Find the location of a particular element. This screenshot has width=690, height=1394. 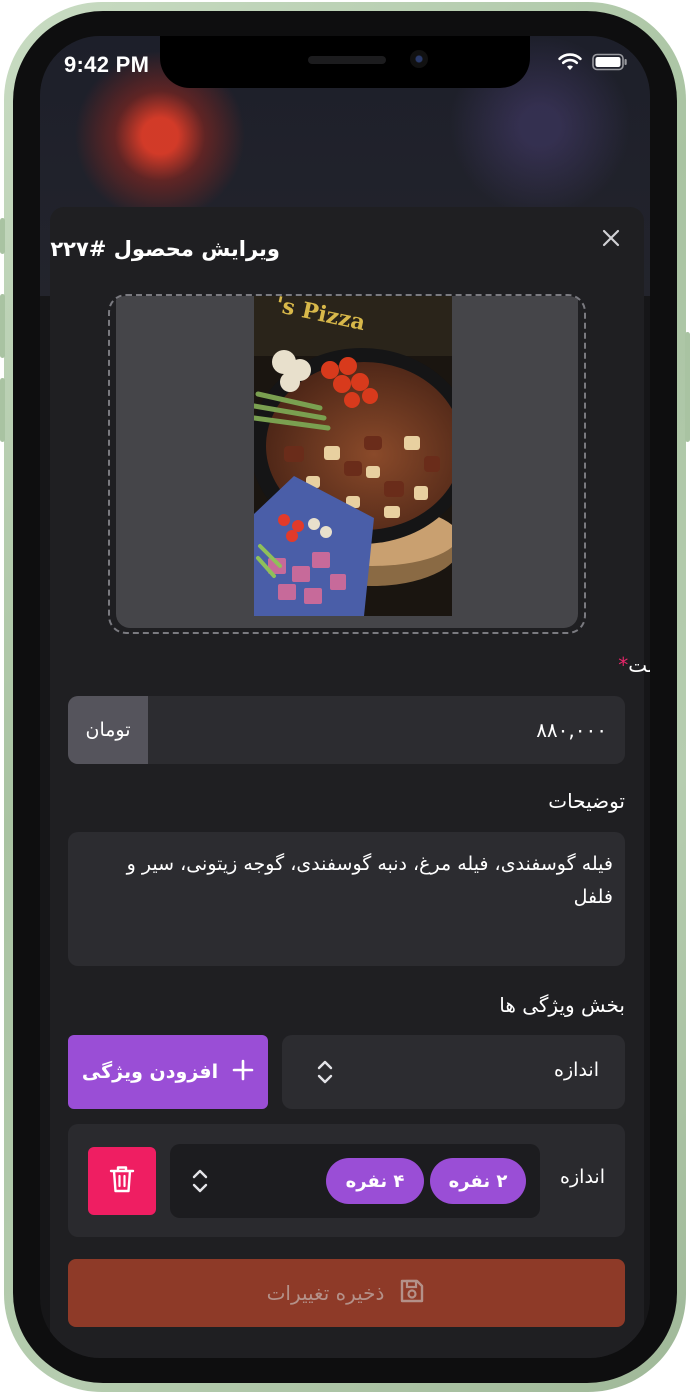

delete-feature-button is located at coordinates (122, 1181).